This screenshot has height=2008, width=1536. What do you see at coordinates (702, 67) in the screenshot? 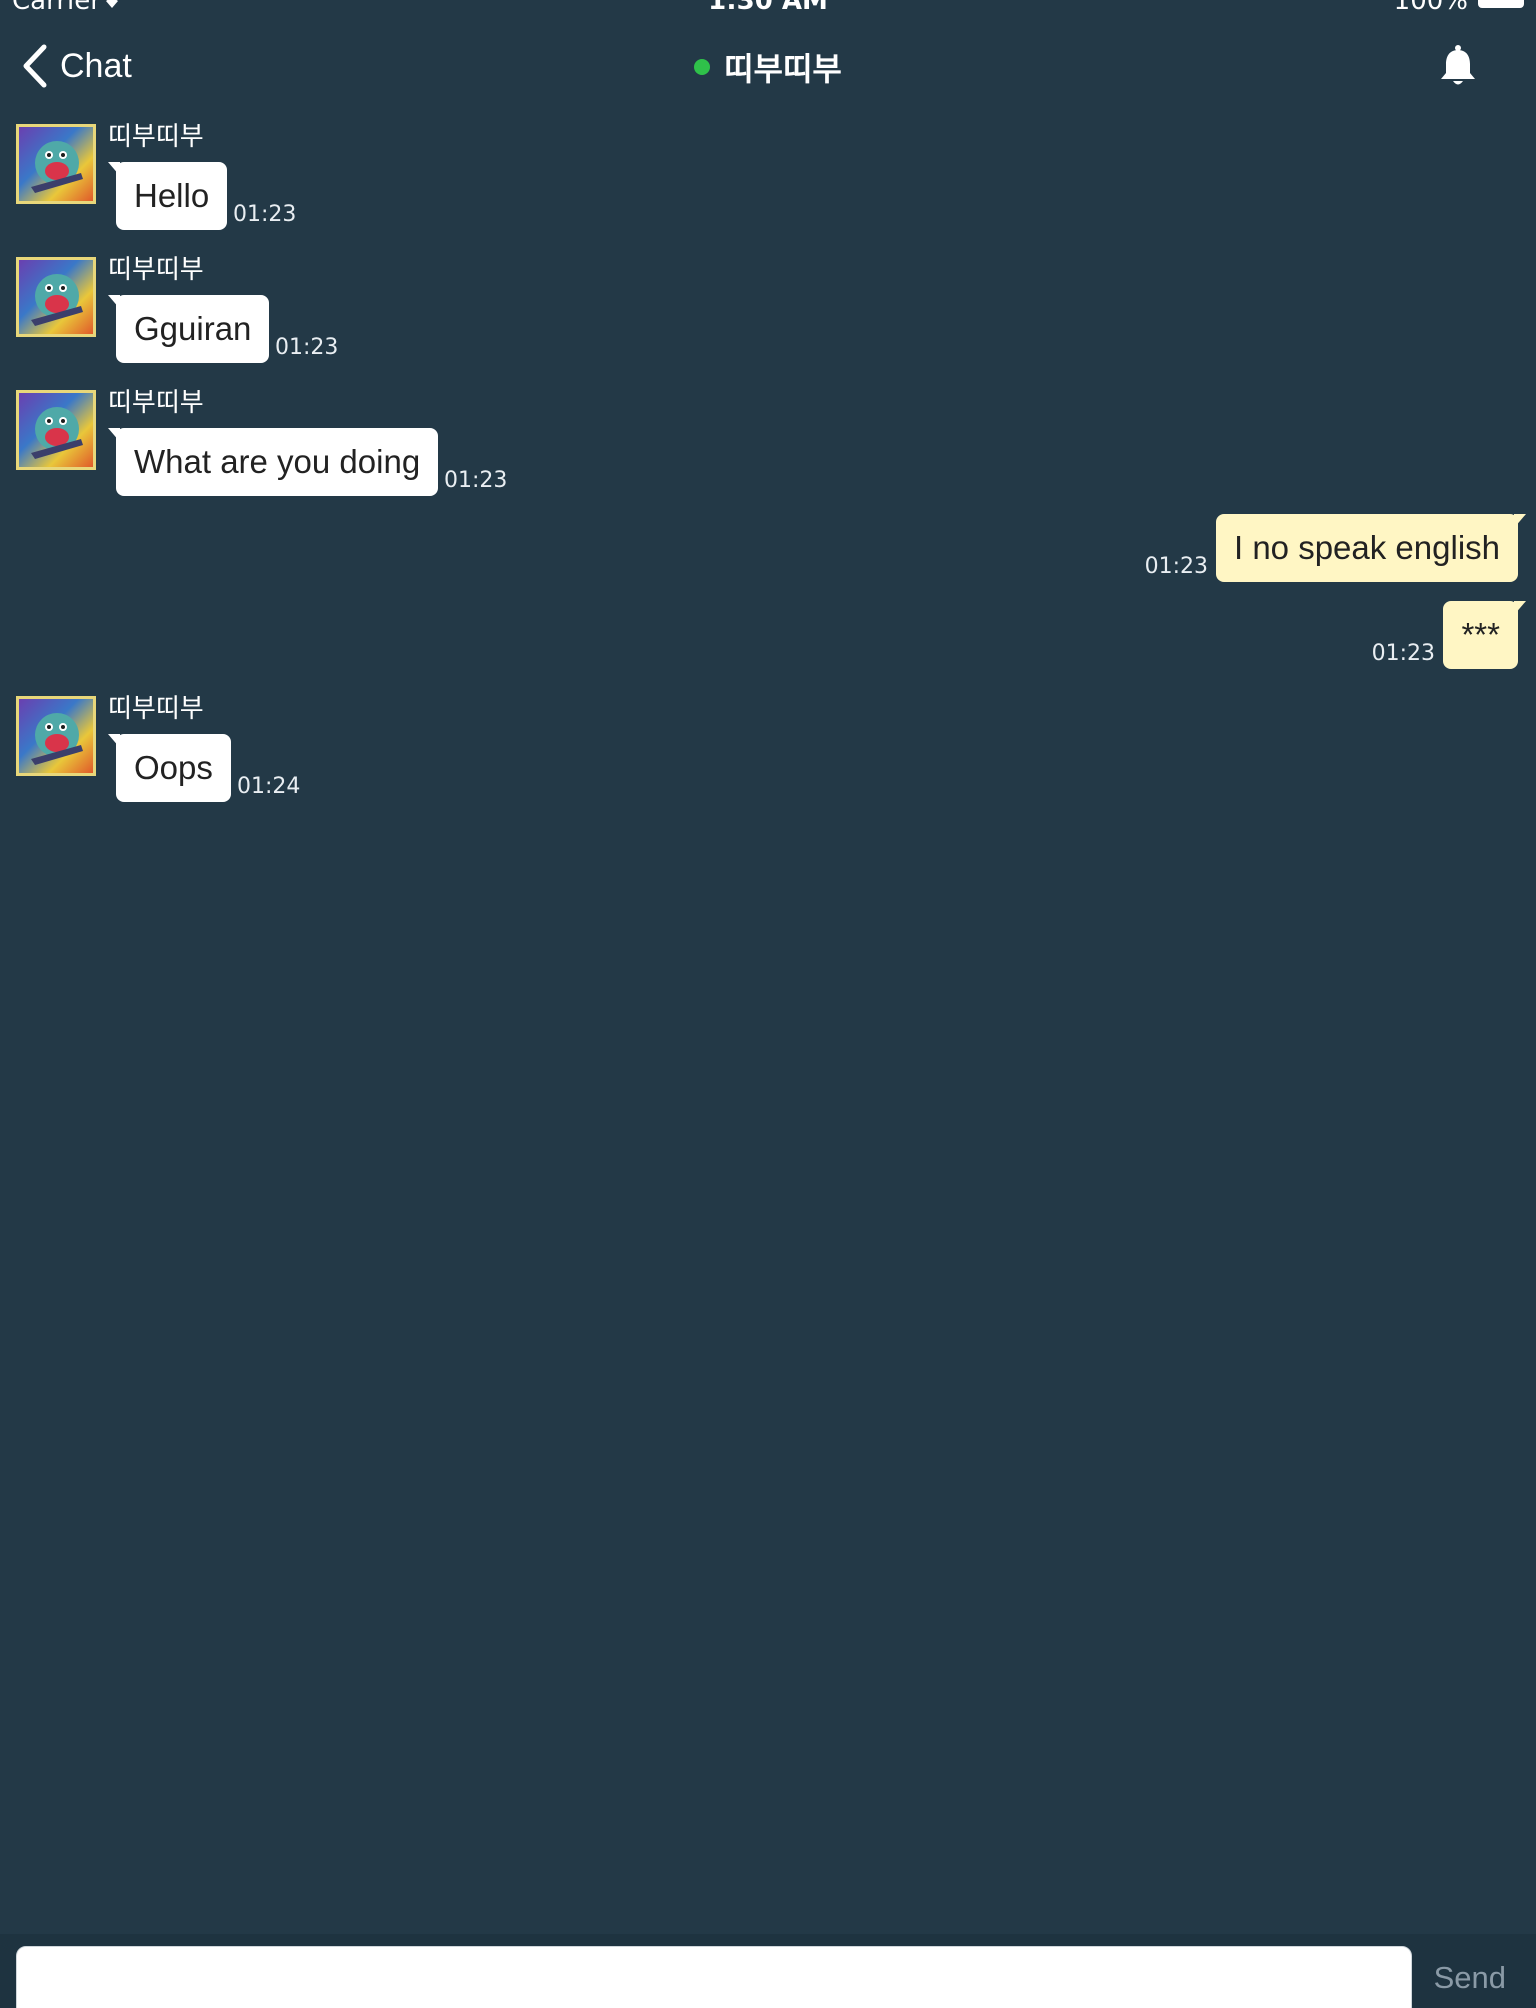
I see `online-status-dot` at bounding box center [702, 67].